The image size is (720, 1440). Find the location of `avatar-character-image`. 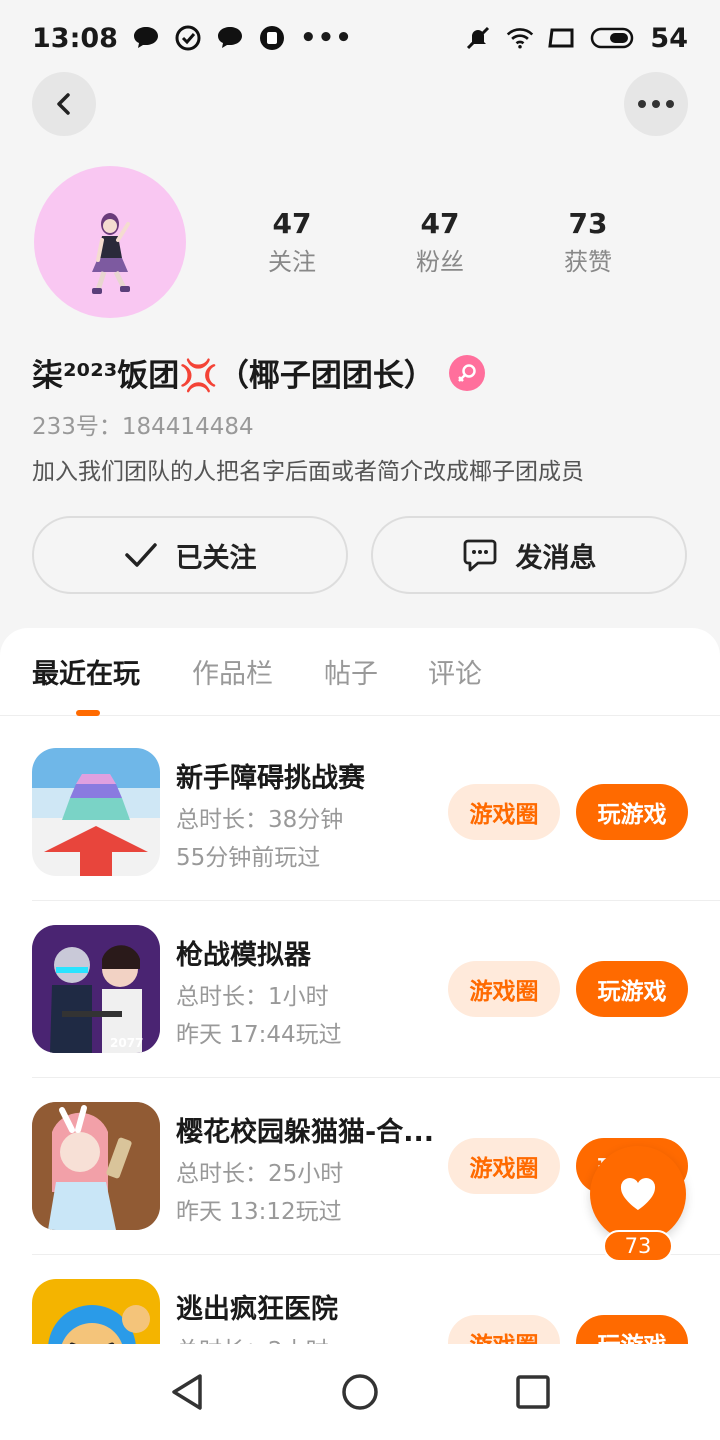

avatar-character-image is located at coordinates (111, 253).